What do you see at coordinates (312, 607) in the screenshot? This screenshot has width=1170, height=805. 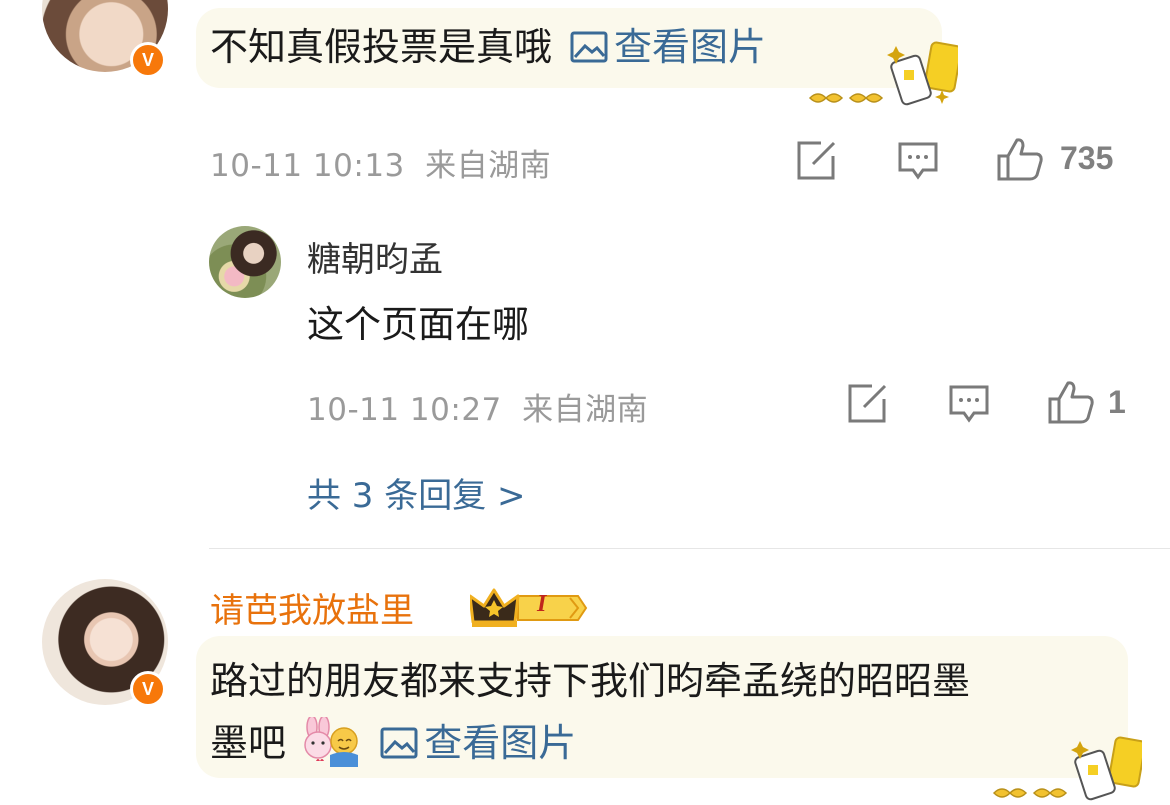 I see `comment-username: 请芭我放盐里` at bounding box center [312, 607].